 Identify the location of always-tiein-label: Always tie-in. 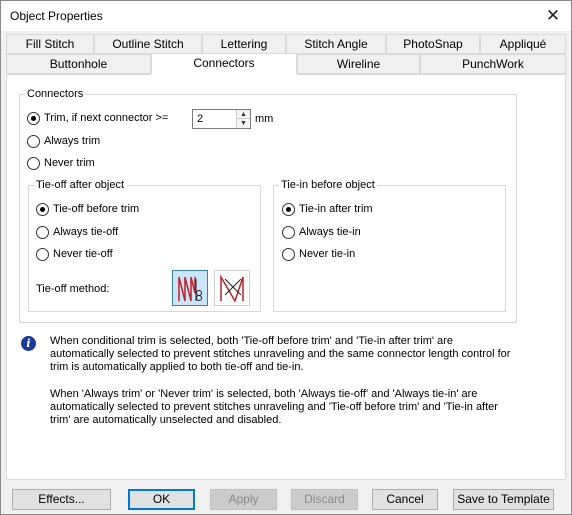
(330, 232).